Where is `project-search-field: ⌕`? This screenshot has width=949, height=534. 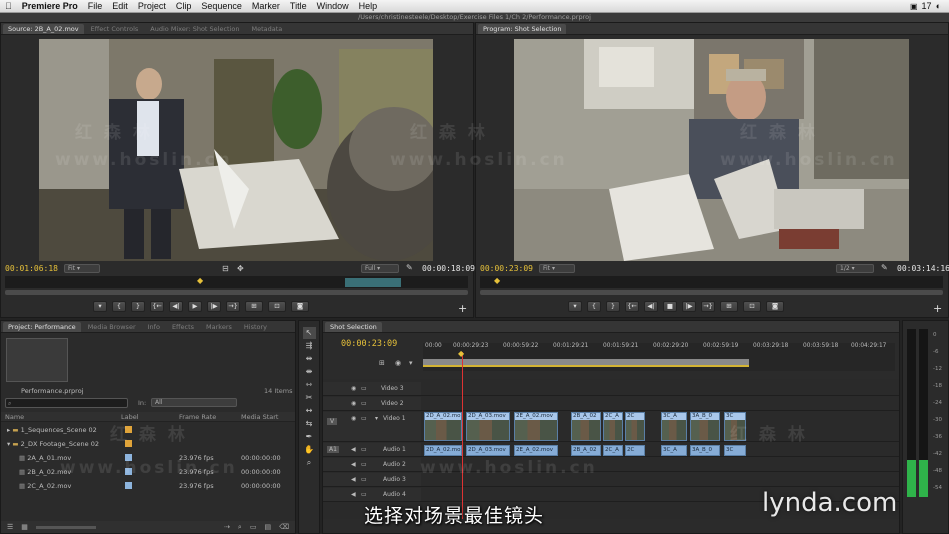 project-search-field: ⌕ is located at coordinates (66, 403).